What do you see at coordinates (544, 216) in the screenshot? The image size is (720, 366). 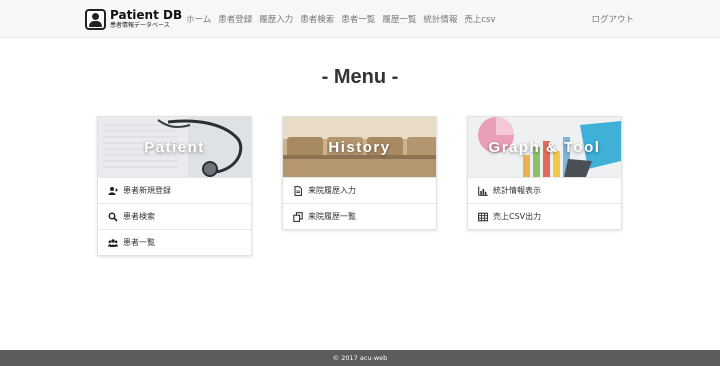 I see `menu-item-sales-csv: 売上CSV出力` at bounding box center [544, 216].